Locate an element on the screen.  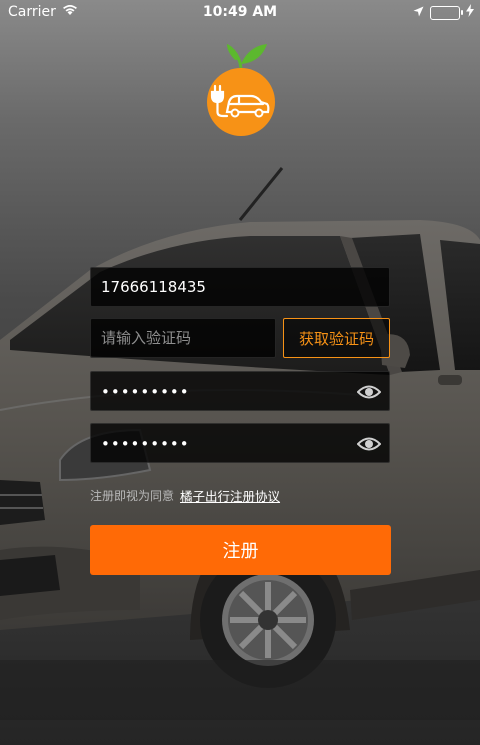
verification-code-field is located at coordinates (183, 338).